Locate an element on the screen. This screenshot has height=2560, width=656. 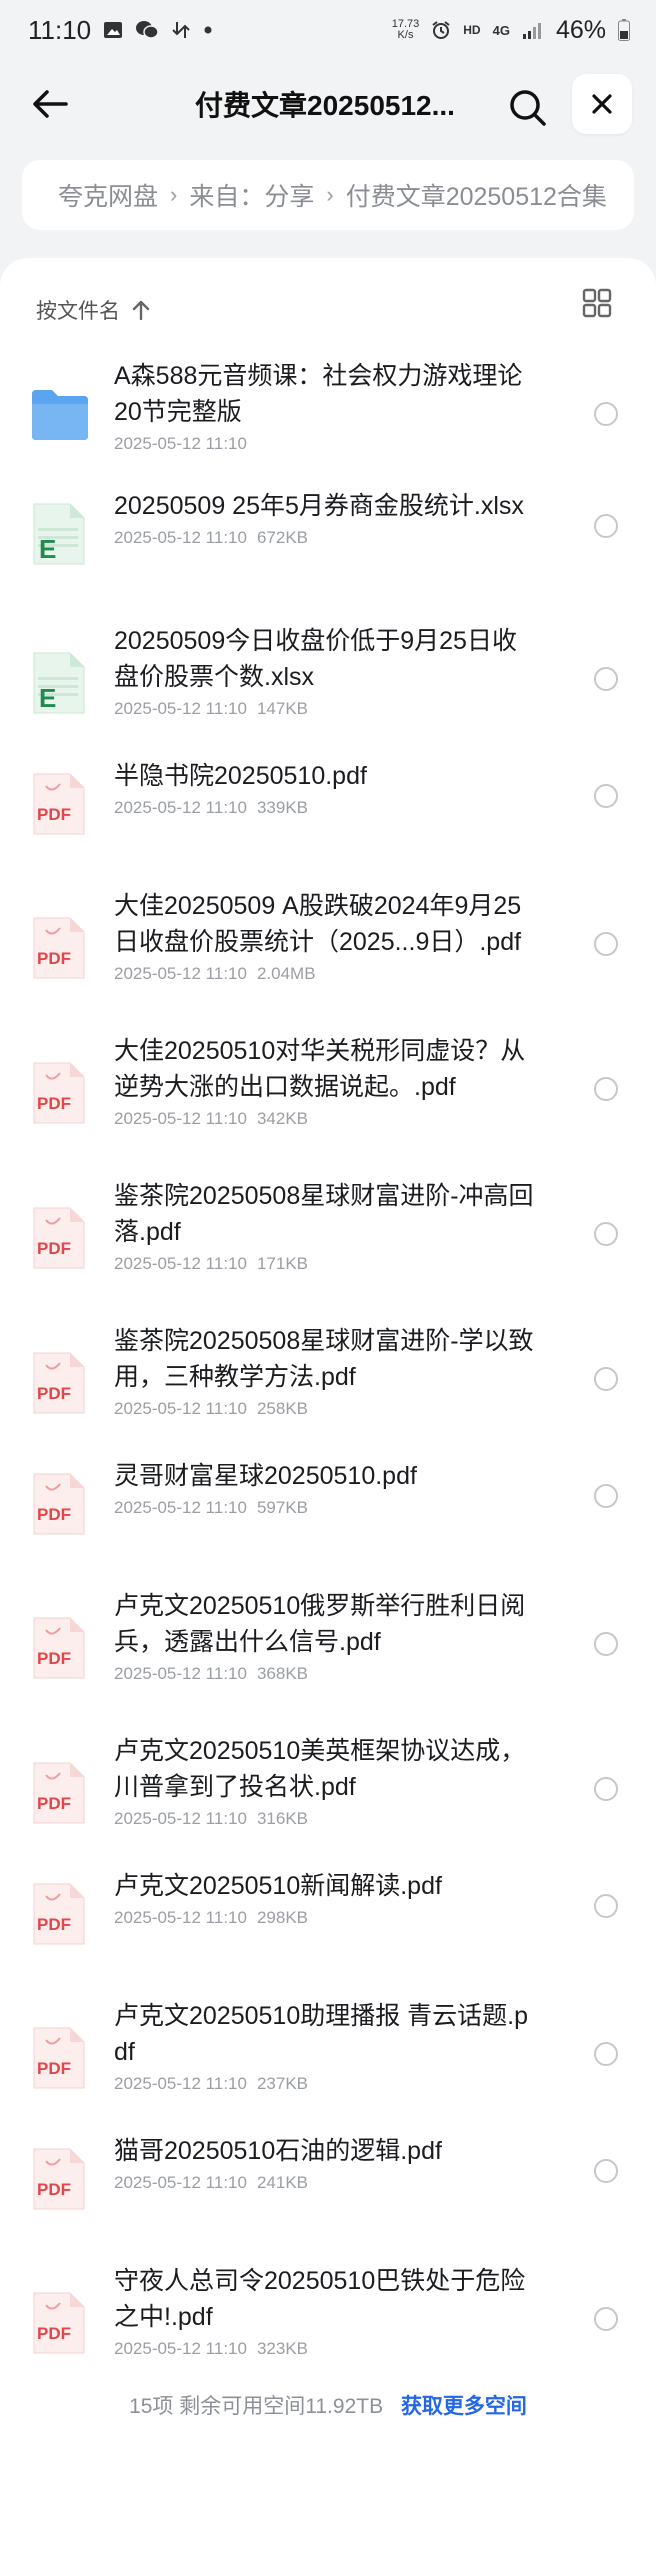
file-name: 卢克文20250510助理播报 青云话题.pdf is located at coordinates (321, 2034).